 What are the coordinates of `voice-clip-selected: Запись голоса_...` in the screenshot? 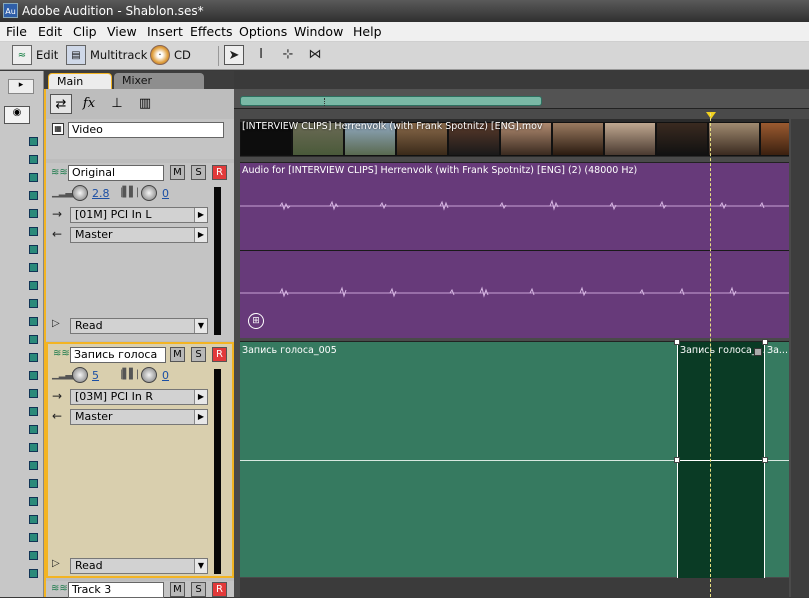 It's located at (721, 458).